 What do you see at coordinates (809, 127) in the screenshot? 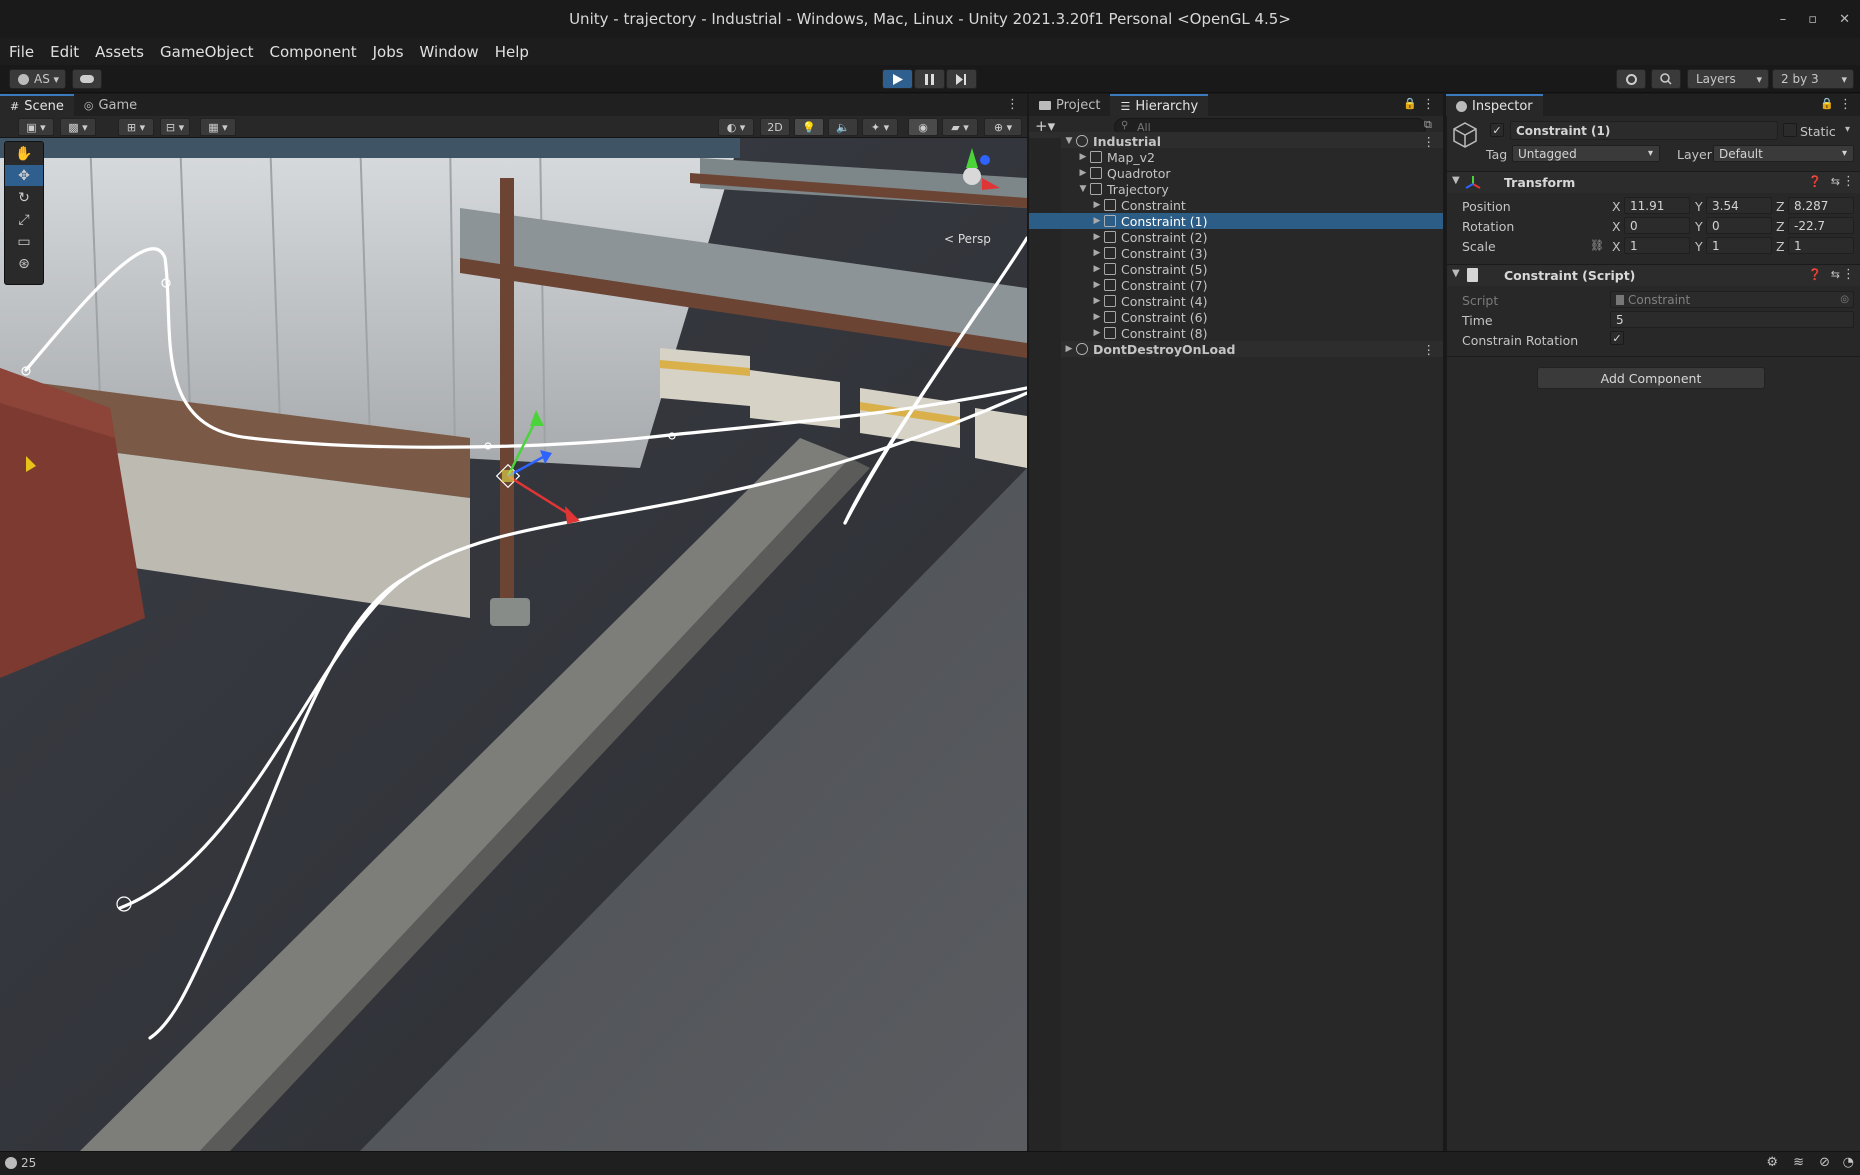
I see `lighting-toggle: 💡` at bounding box center [809, 127].